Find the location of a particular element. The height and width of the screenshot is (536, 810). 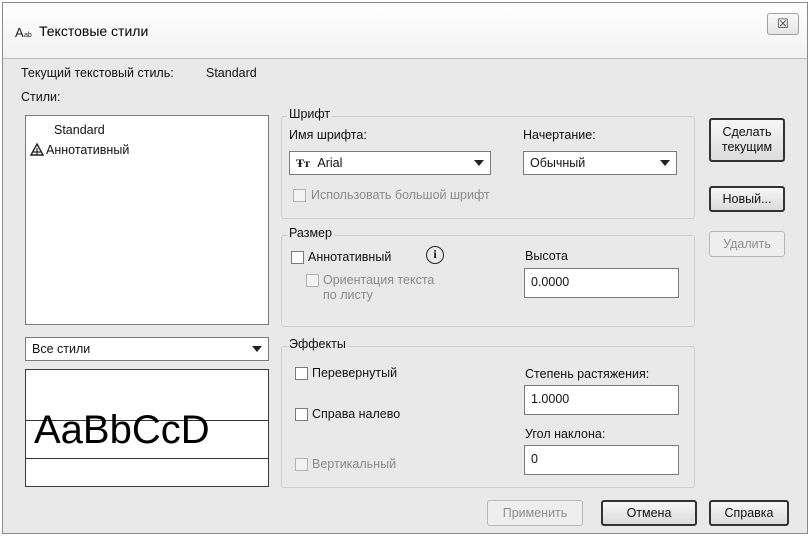

font-style-select: Обычный is located at coordinates (600, 163).